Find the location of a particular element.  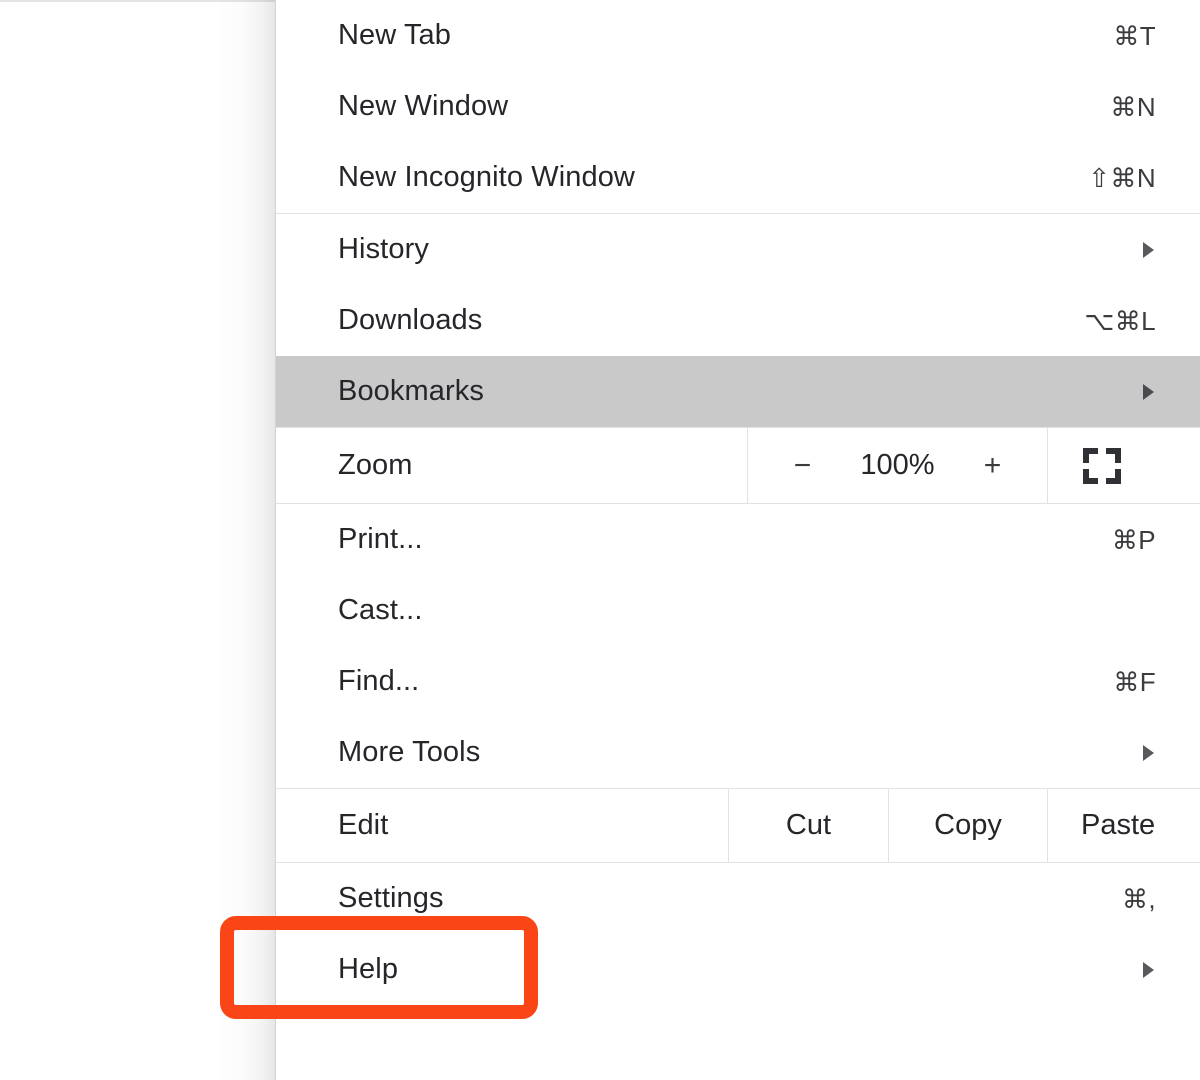

zoom-controls: − 100% + is located at coordinates (897, 465).